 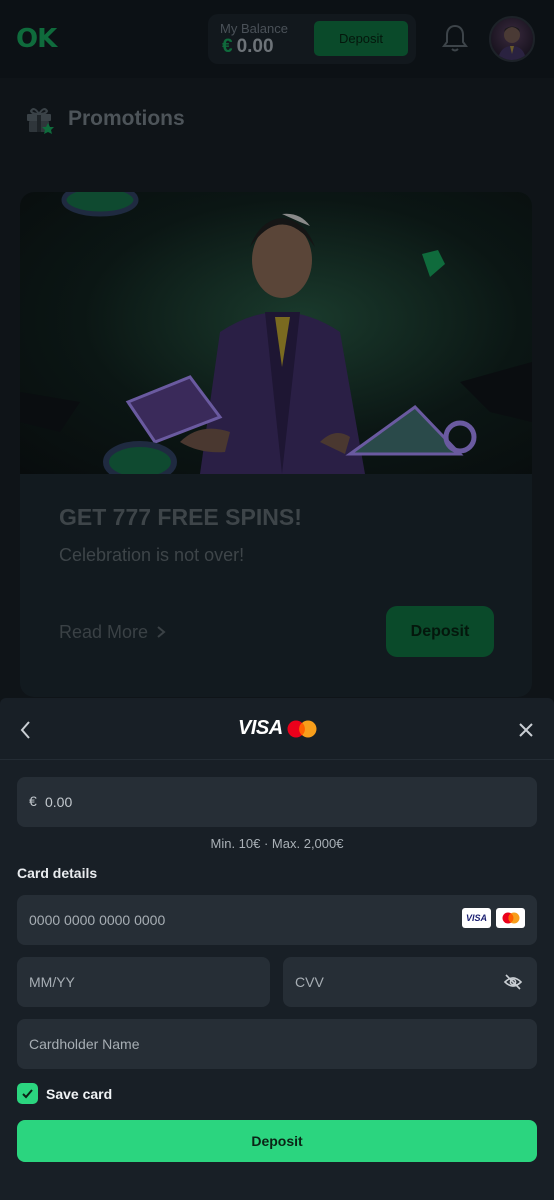 What do you see at coordinates (277, 1141) in the screenshot?
I see `deposit-button: Deposit` at bounding box center [277, 1141].